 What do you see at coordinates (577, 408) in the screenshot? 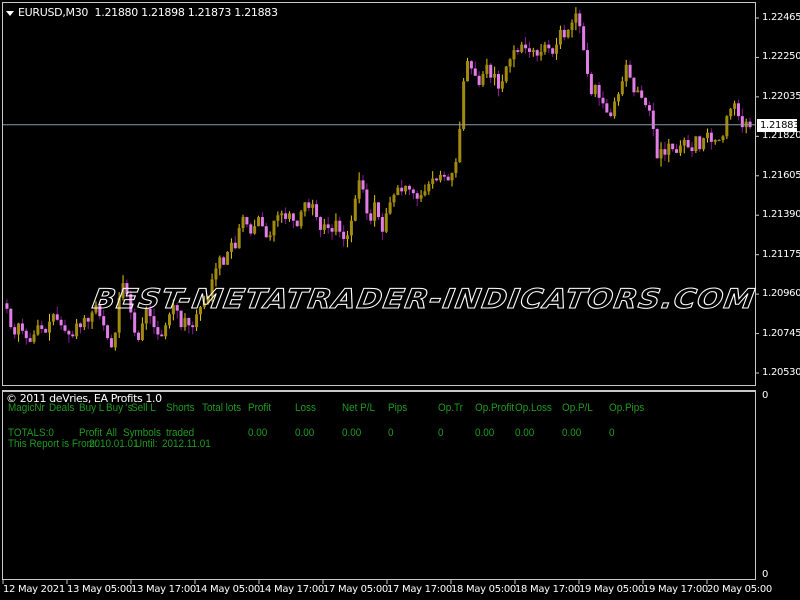
I see `header-op-pl: Op.P/L` at bounding box center [577, 408].